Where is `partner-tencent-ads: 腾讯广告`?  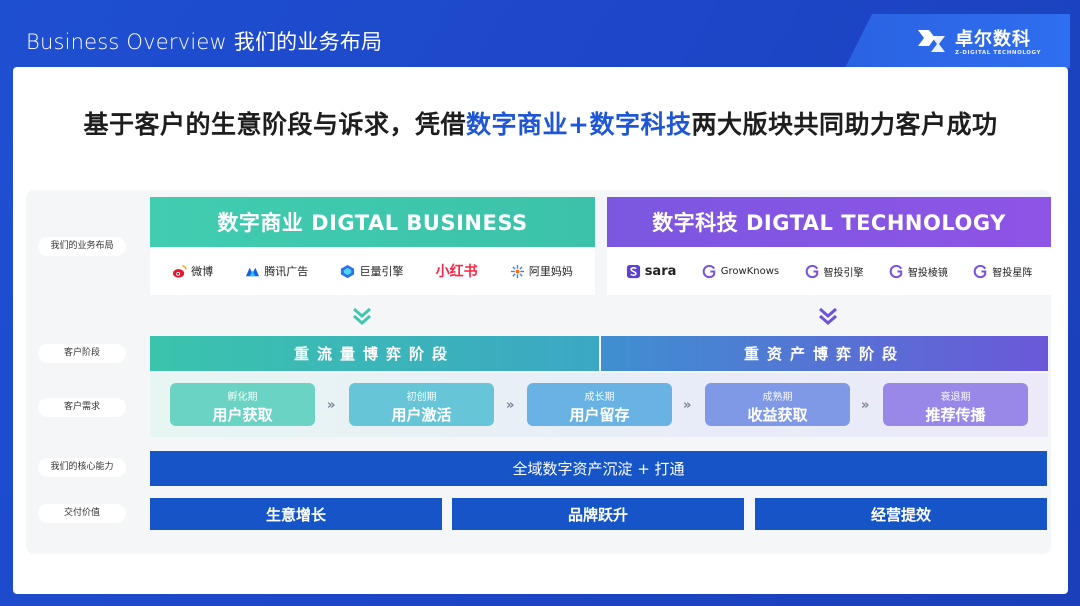
partner-tencent-ads: 腾讯广告 is located at coordinates (276, 271).